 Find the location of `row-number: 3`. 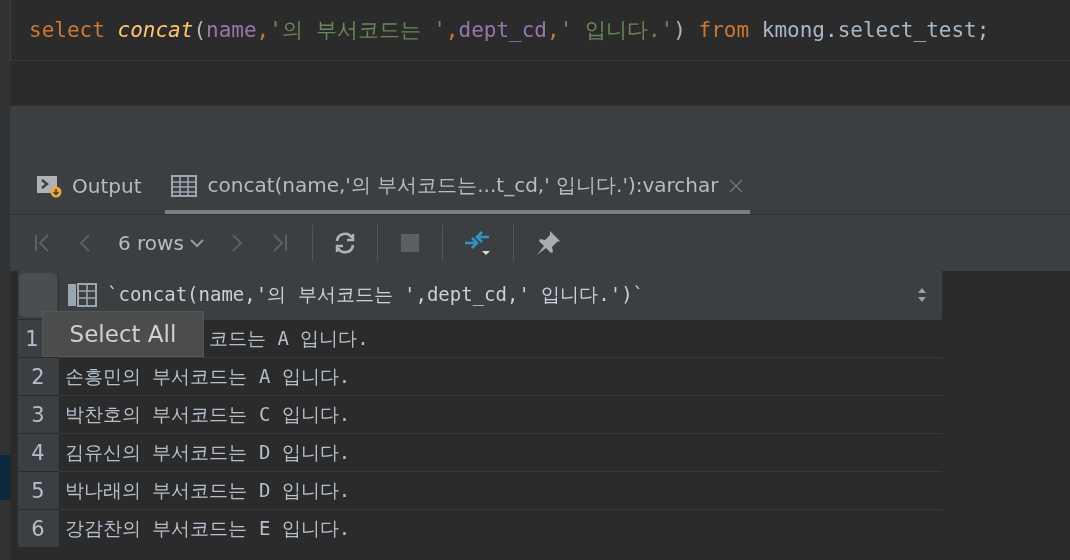

row-number: 3 is located at coordinates (38, 414).